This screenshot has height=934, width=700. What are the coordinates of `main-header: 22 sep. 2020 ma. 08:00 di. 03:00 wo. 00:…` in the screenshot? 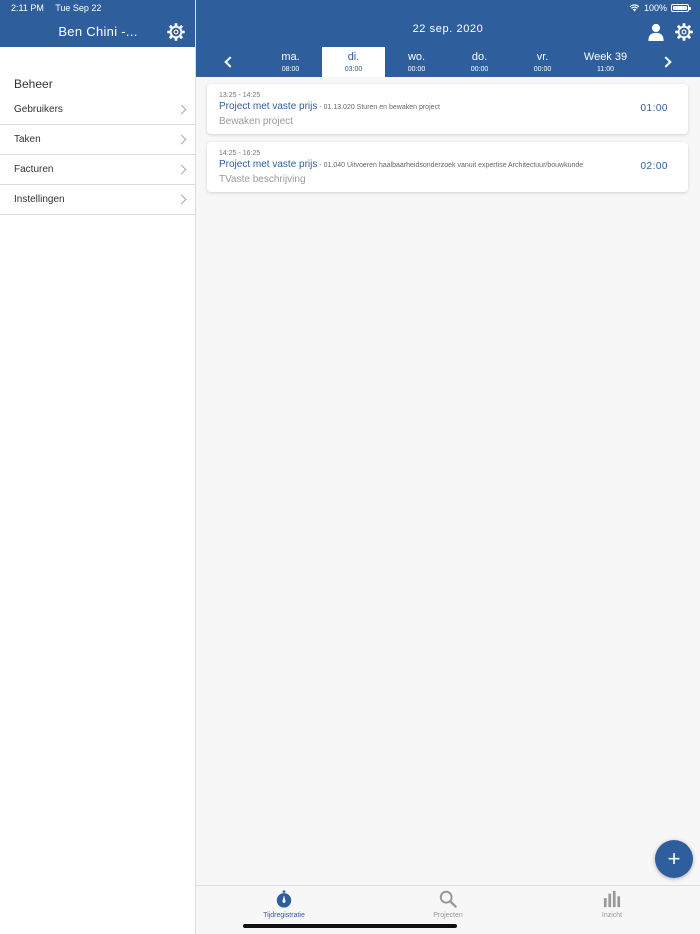 It's located at (448, 38).